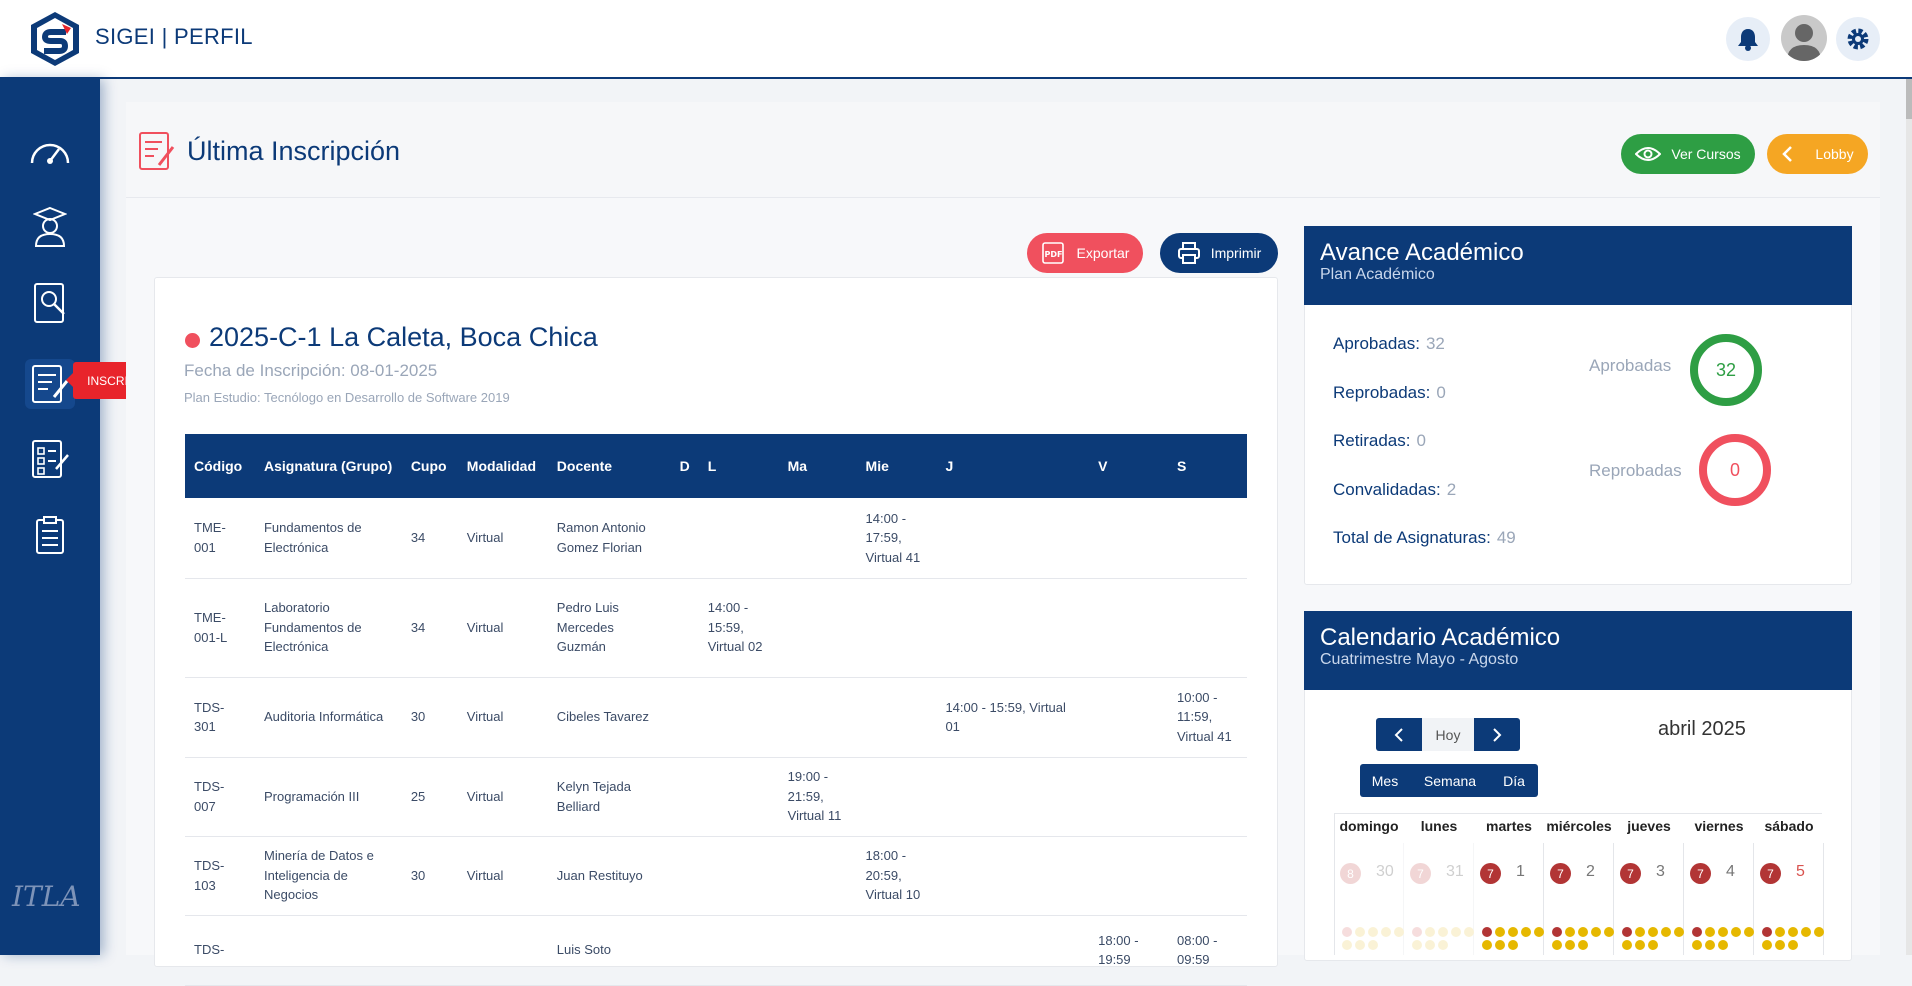  Describe the element at coordinates (1219, 253) in the screenshot. I see `imprimir-button: Imprimir` at that location.